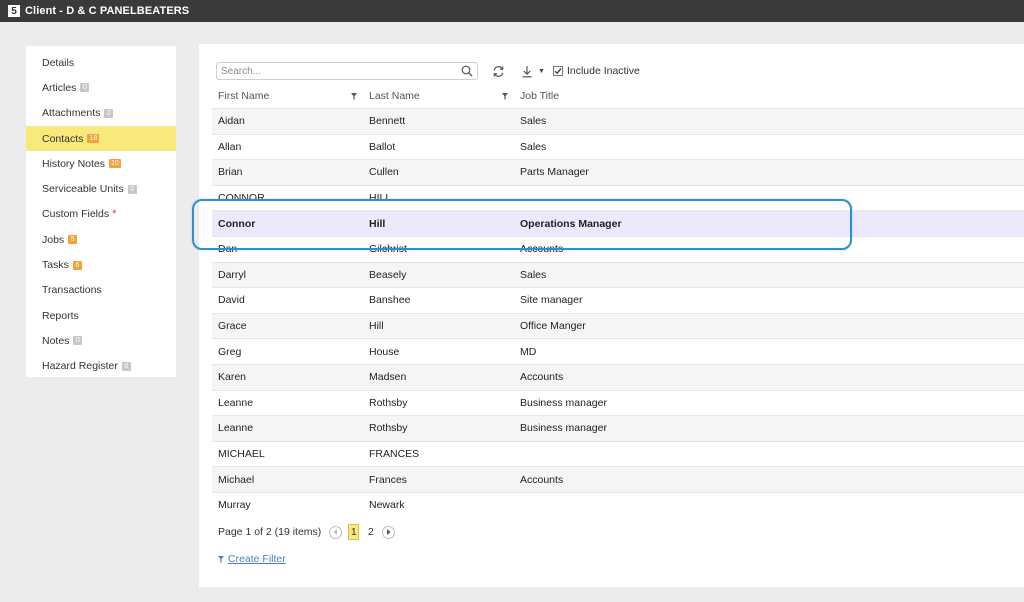 The width and height of the screenshot is (1024, 602). What do you see at coordinates (551, 300) in the screenshot?
I see `table-cell: Site manager` at bounding box center [551, 300].